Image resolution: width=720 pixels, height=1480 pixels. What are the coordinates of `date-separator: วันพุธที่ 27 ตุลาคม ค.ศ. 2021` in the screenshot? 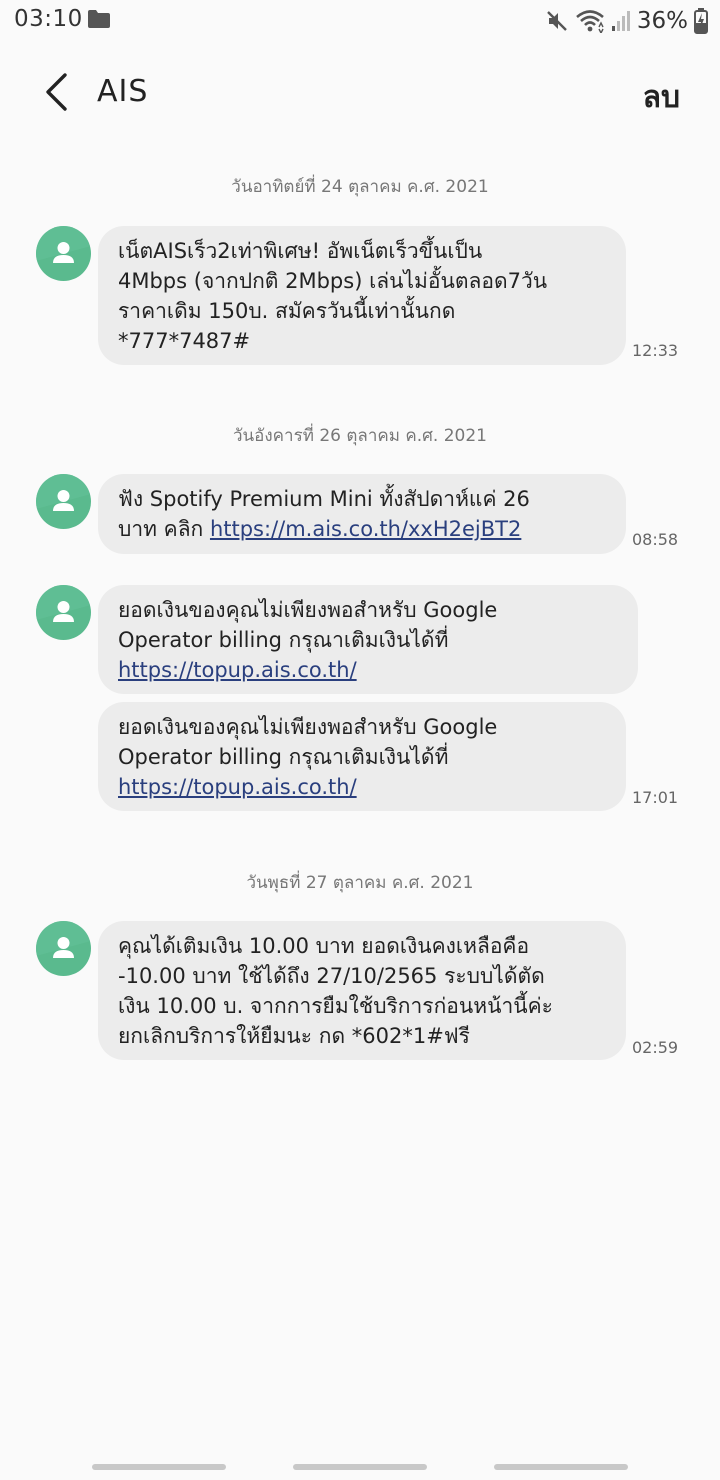 It's located at (360, 883).